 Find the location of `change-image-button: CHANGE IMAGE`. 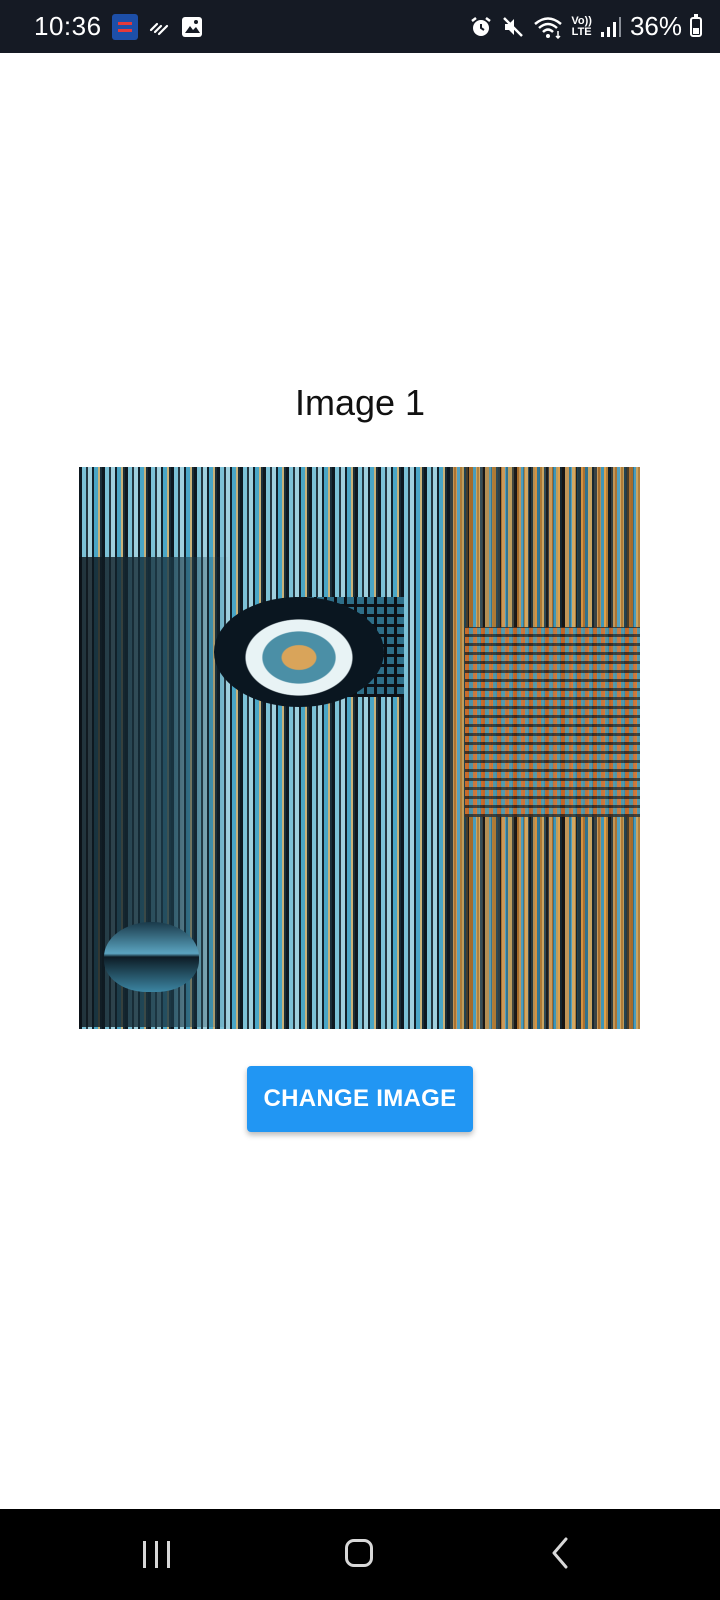

change-image-button: CHANGE IMAGE is located at coordinates (360, 1099).